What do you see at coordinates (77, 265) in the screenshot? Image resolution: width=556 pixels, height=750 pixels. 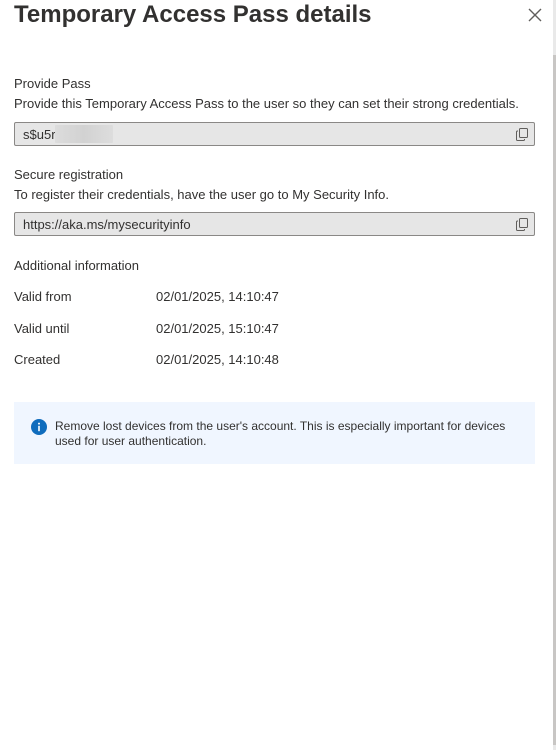 I see `additional-info-heading: Additional information` at bounding box center [77, 265].